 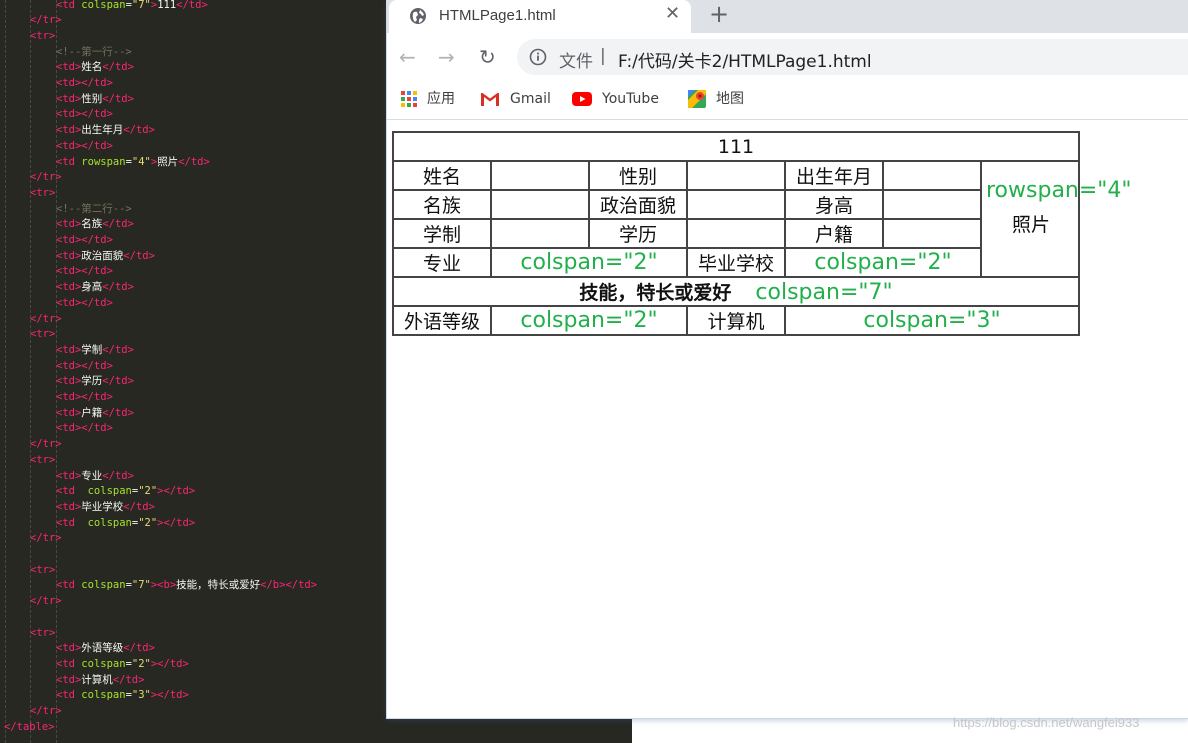 I want to click on bookmark-gmail: Gmail, so click(x=515, y=99).